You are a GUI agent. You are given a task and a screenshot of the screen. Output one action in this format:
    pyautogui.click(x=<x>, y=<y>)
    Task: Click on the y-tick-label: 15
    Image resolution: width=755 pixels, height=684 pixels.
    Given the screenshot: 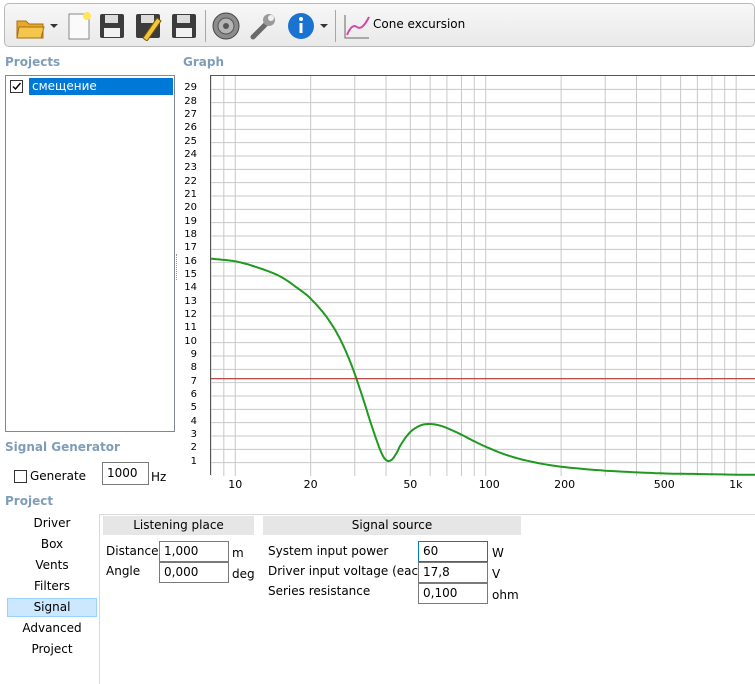 What is the action you would take?
    pyautogui.click(x=190, y=274)
    